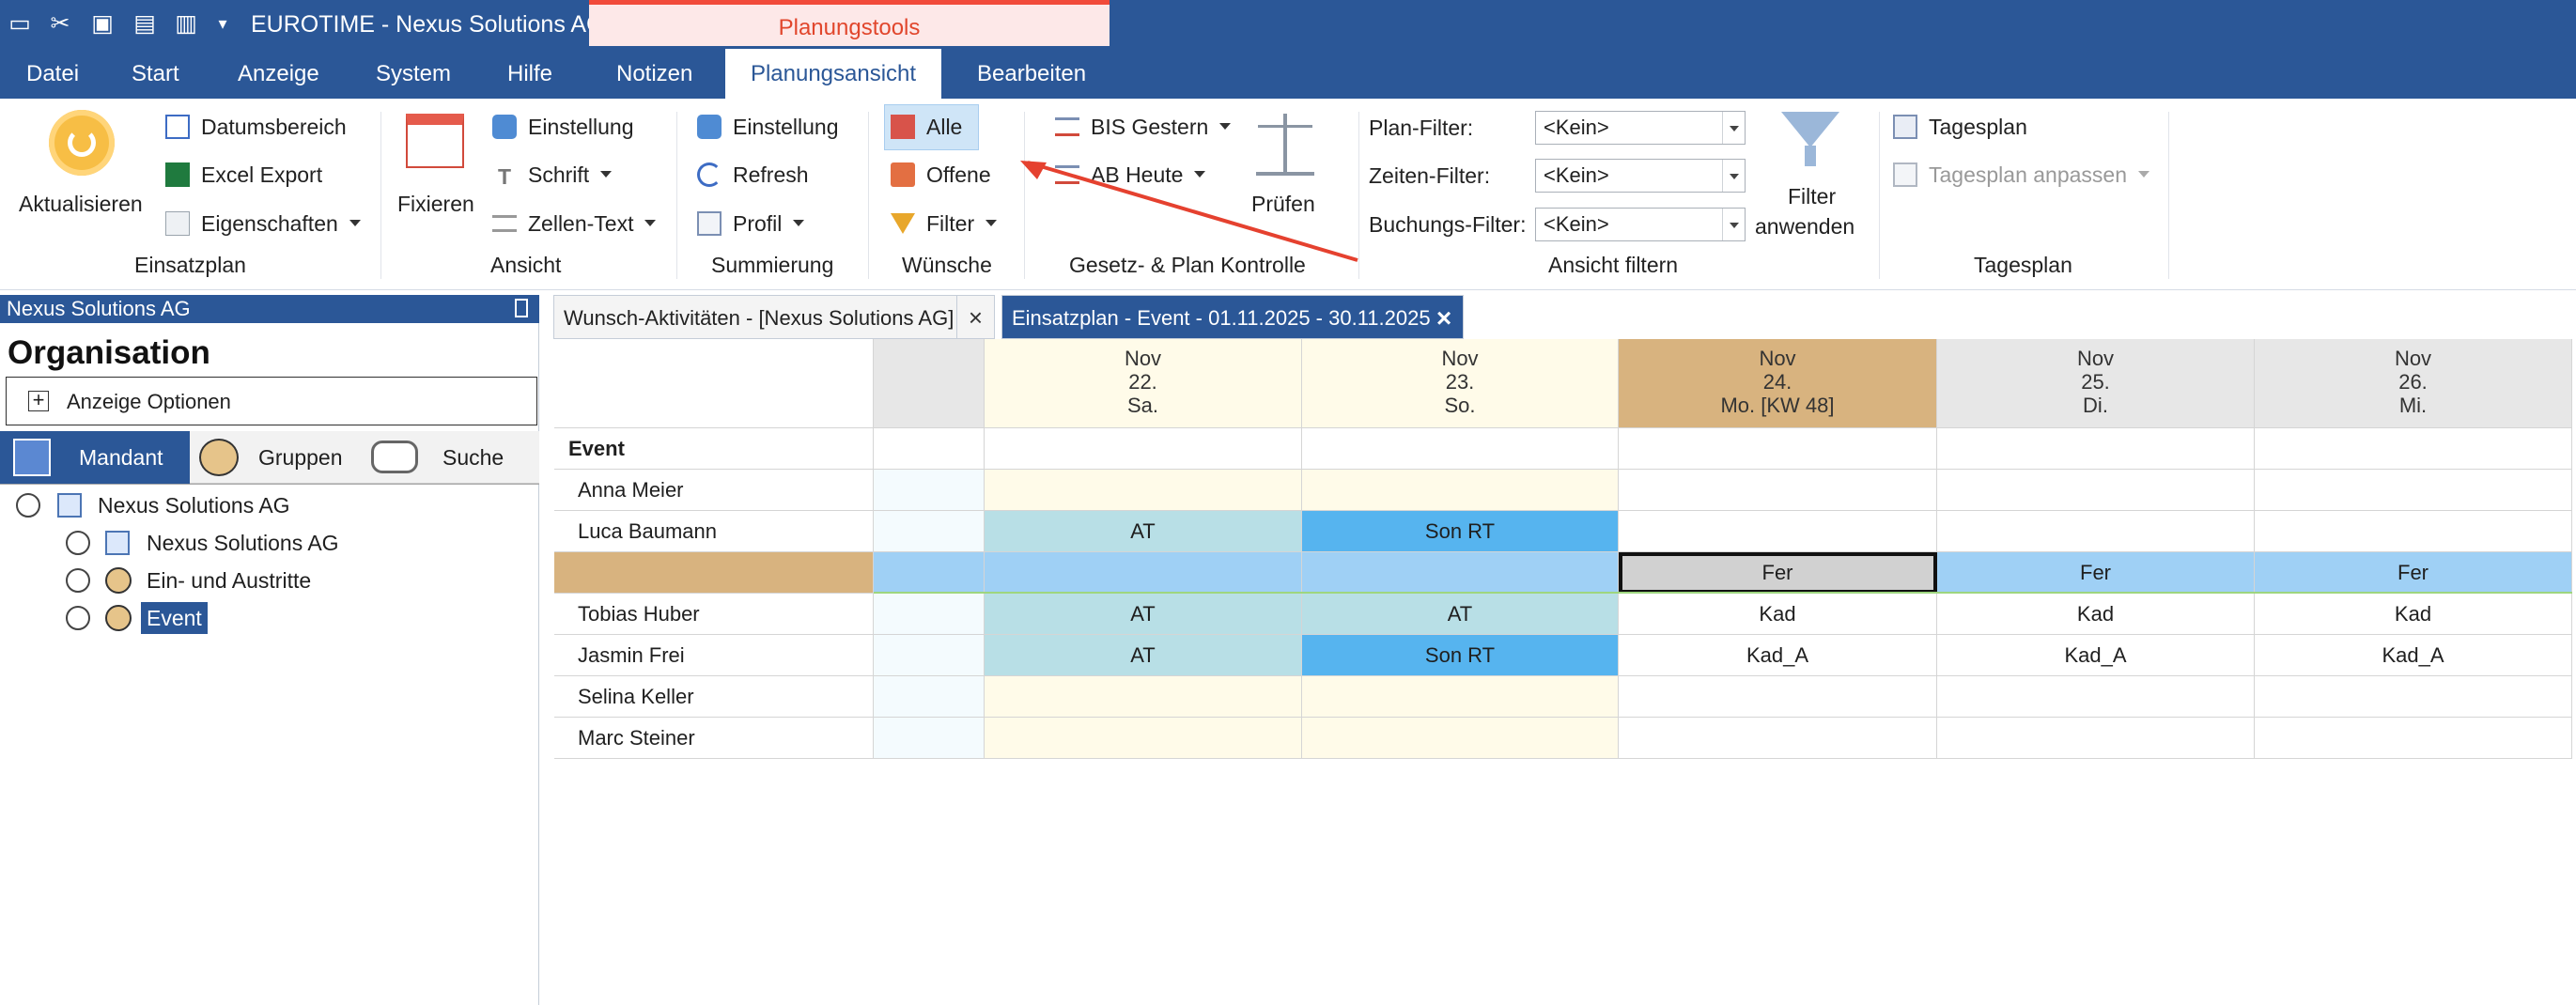  I want to click on day-header-cell: Nov 23. So., so click(1460, 384).